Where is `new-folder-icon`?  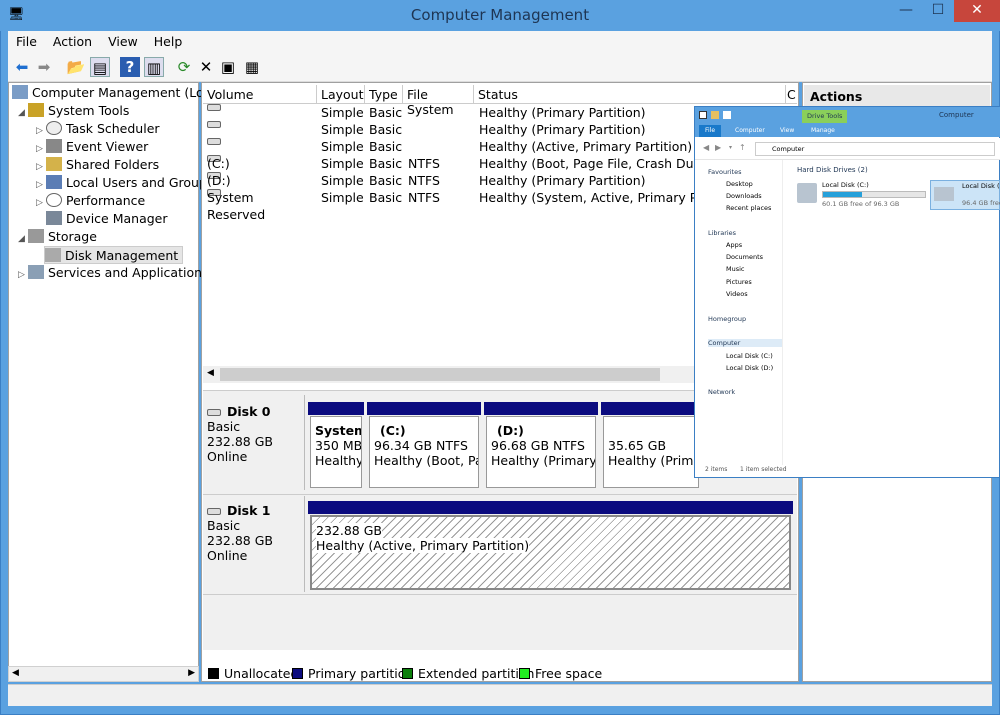 new-folder-icon is located at coordinates (727, 115).